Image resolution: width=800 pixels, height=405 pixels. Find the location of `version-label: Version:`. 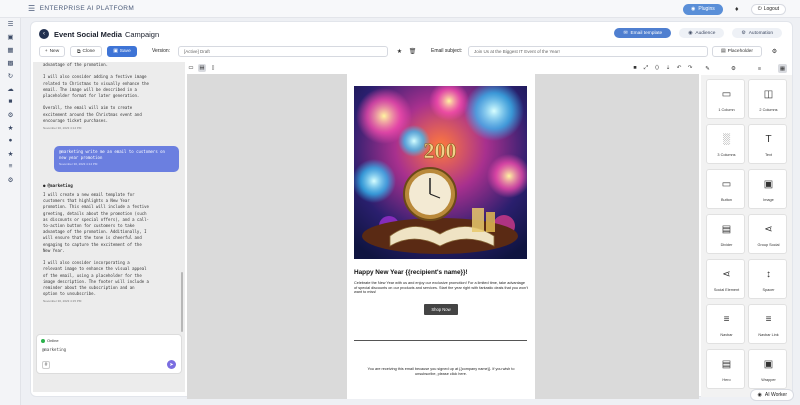

version-label: Version: is located at coordinates (161, 51).